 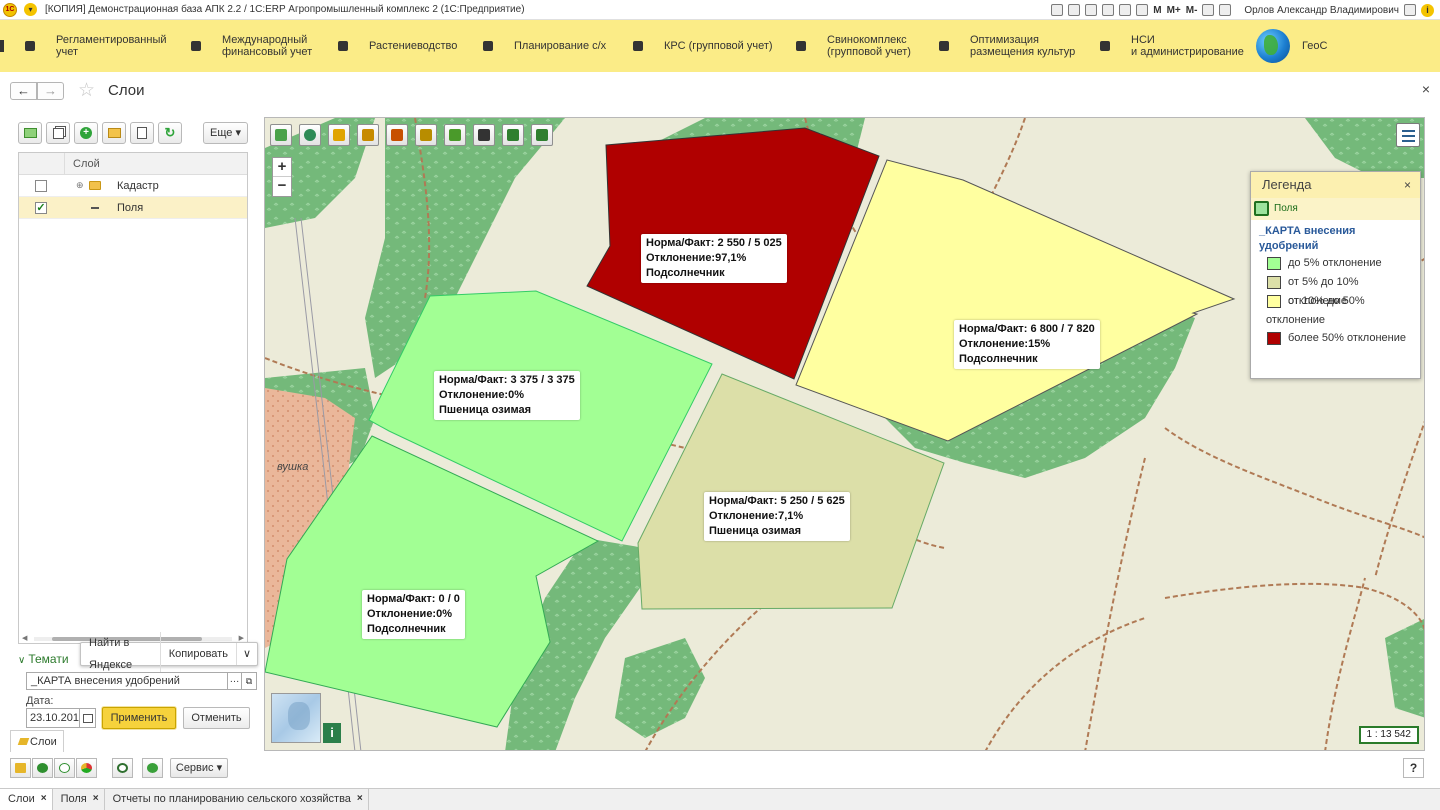 What do you see at coordinates (58, 133) in the screenshot?
I see `copy-layer-button` at bounding box center [58, 133].